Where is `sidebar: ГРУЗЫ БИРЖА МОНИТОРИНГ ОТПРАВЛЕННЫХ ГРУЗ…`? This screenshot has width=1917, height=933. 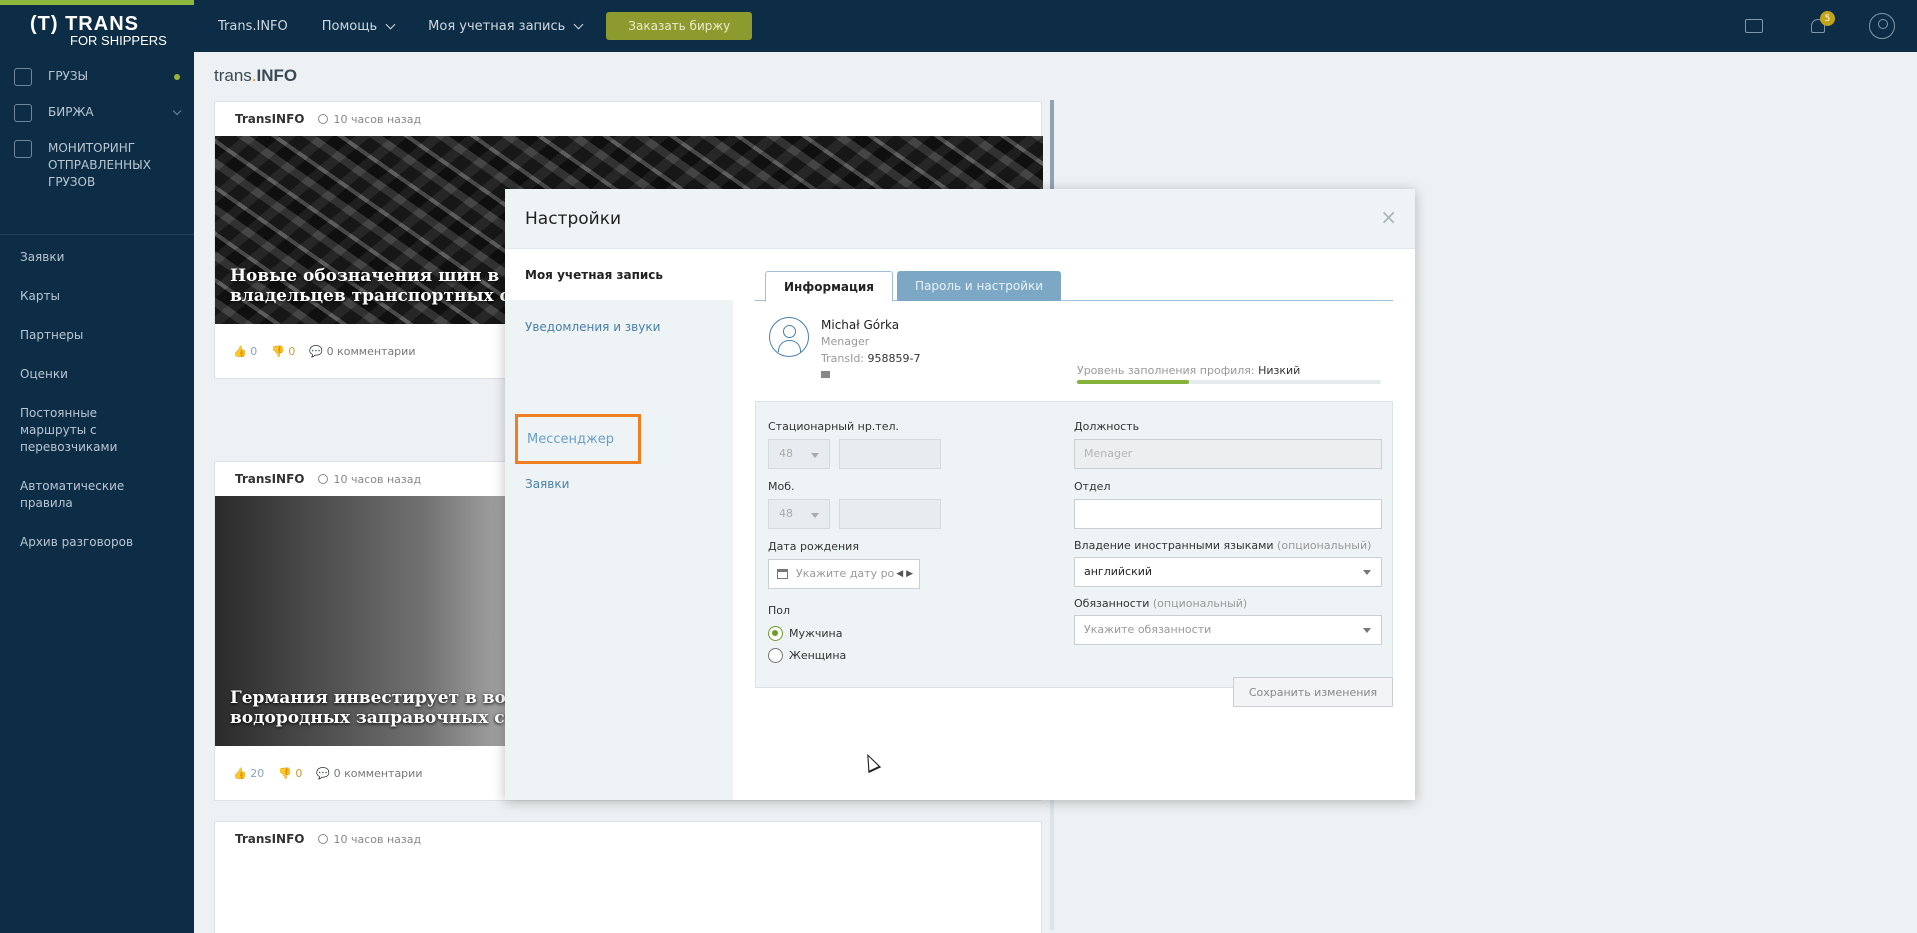
sidebar: ГРУЗЫ БИРЖА МОНИТОРИНГ ОТПРАВЛЕННЫХ ГРУЗ… is located at coordinates (97, 492).